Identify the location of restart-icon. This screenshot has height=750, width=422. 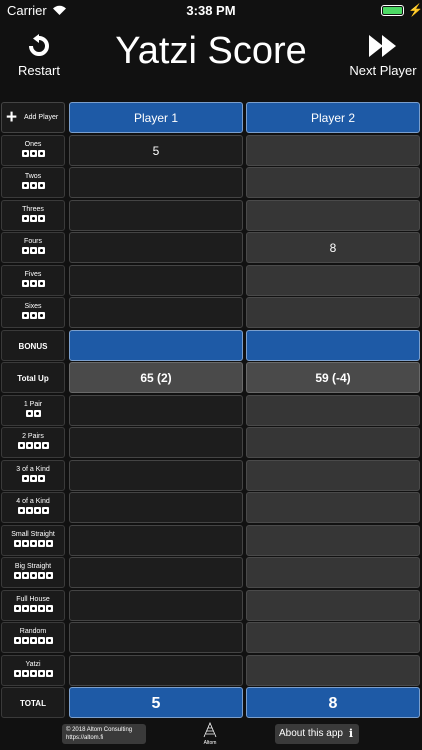
(39, 45).